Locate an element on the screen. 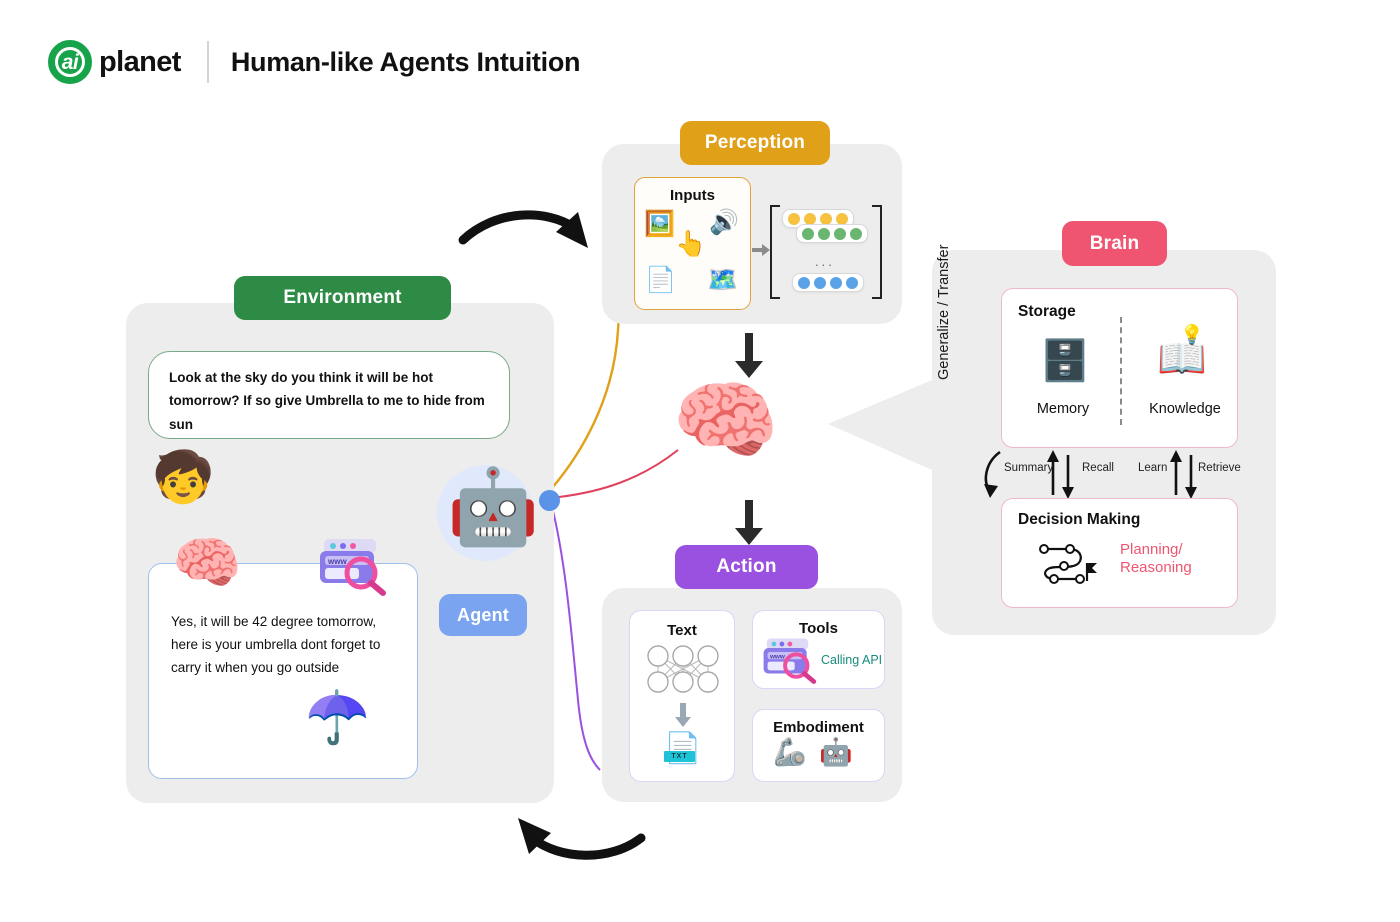 The width and height of the screenshot is (1400, 922). generalize-transfer-label: Generalize / Transfer is located at coordinates (944, 312).